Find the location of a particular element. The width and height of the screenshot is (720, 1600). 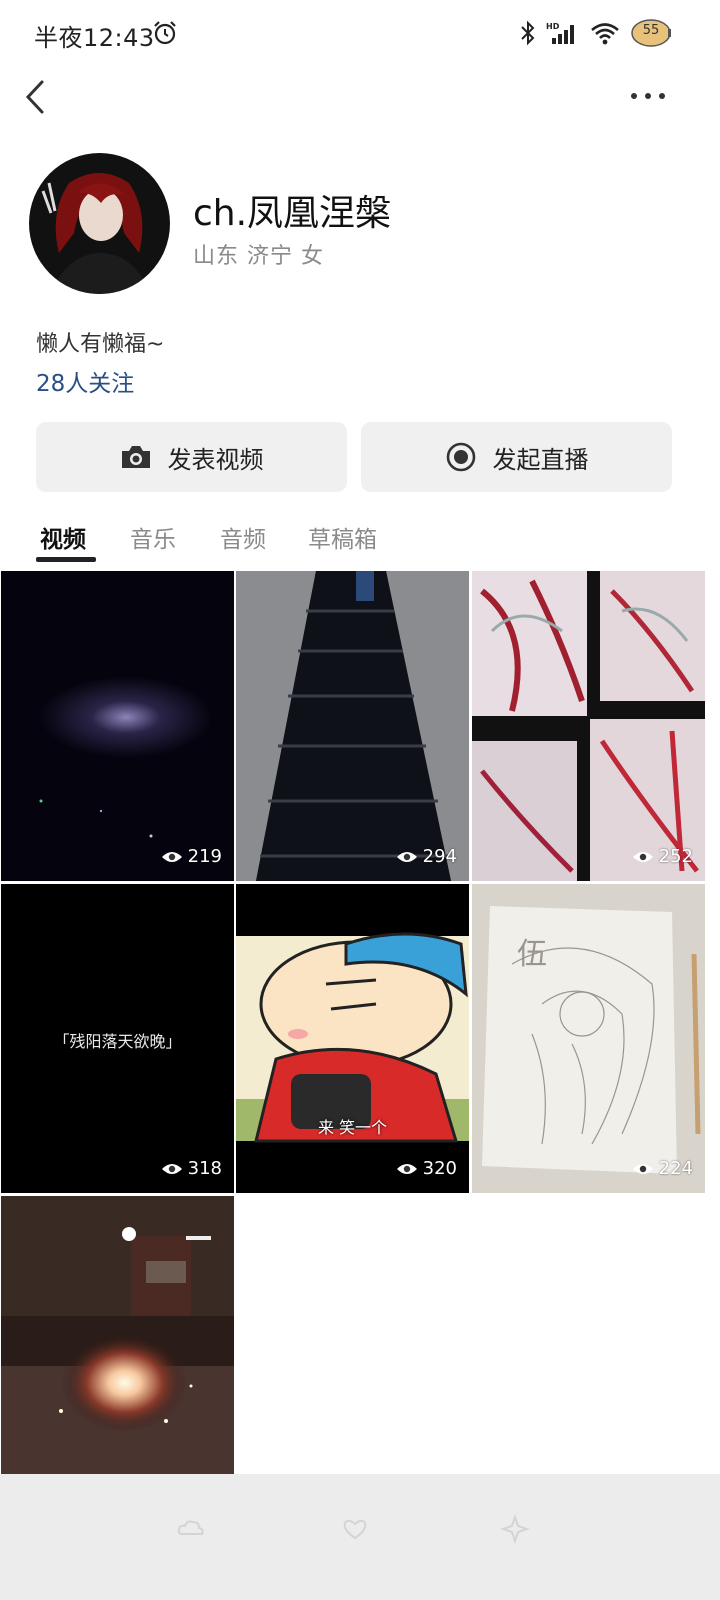

view-count: 318 is located at coordinates (191, 1168).